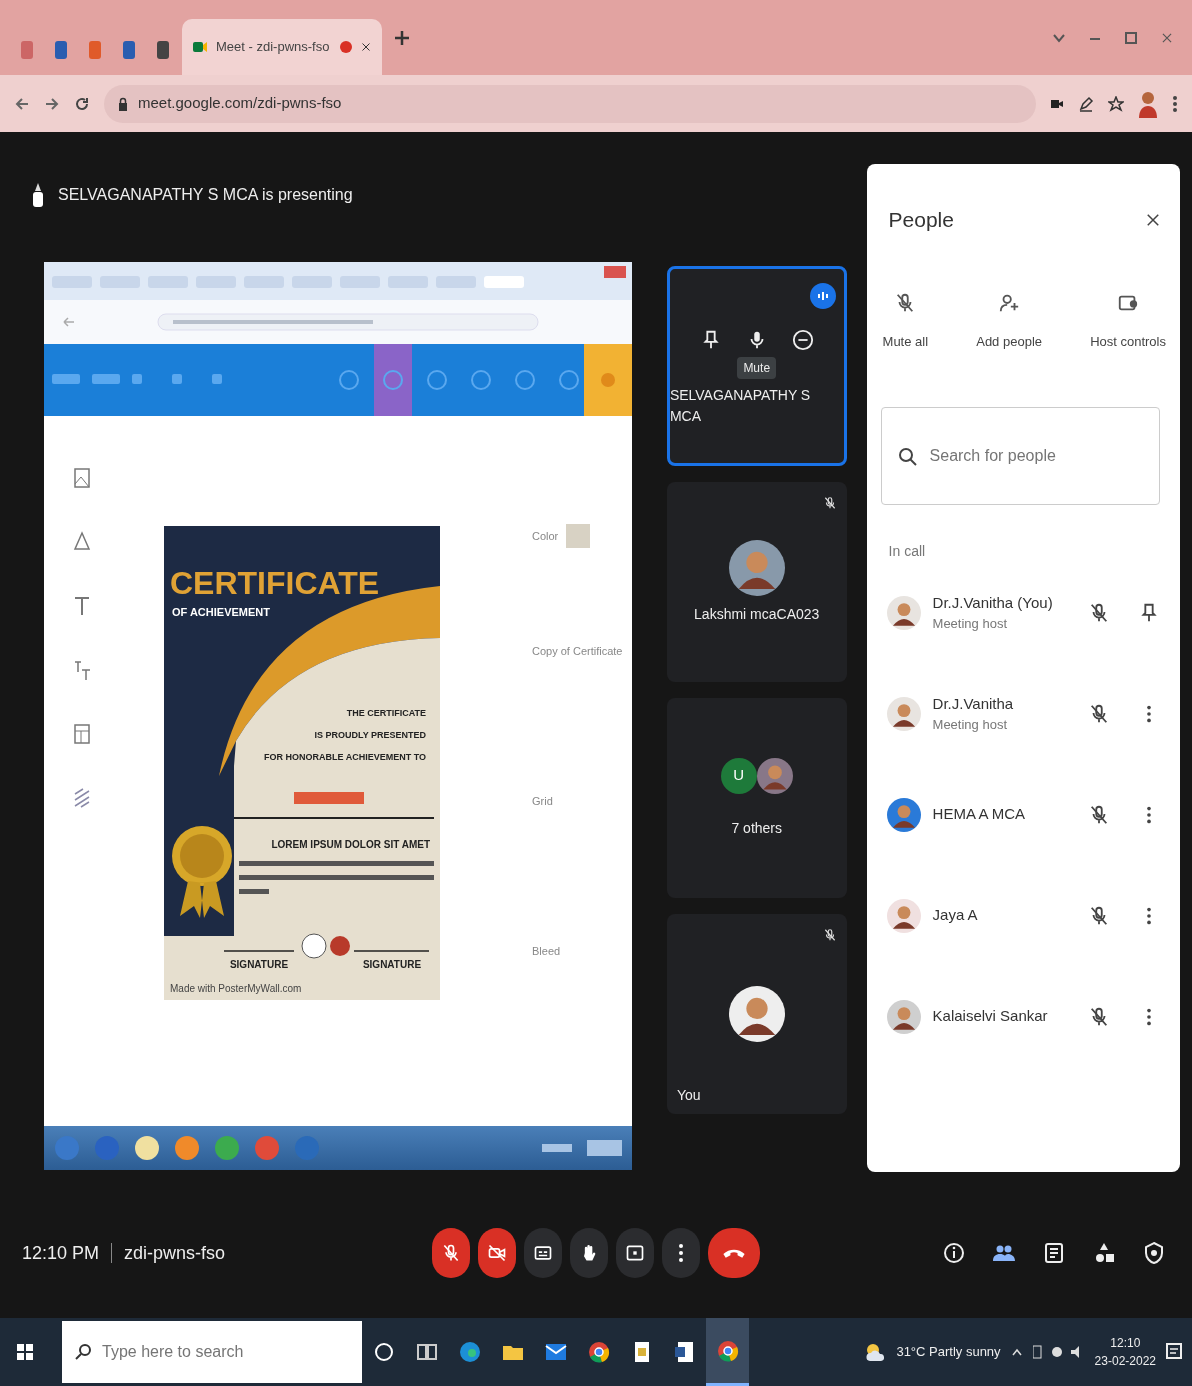 This screenshot has width=1192, height=1386. What do you see at coordinates (175, 1253) in the screenshot?
I see `meeting-code: zdi-pwns-fso` at bounding box center [175, 1253].